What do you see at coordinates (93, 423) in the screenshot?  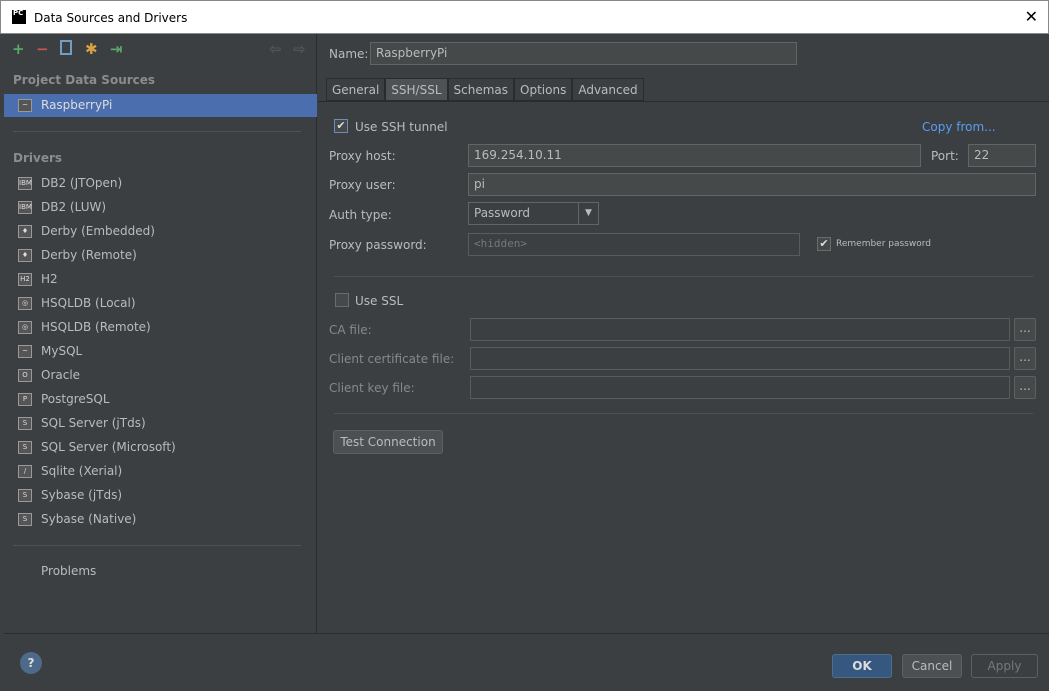 I see `item-label: SQL Server (jTds)` at bounding box center [93, 423].